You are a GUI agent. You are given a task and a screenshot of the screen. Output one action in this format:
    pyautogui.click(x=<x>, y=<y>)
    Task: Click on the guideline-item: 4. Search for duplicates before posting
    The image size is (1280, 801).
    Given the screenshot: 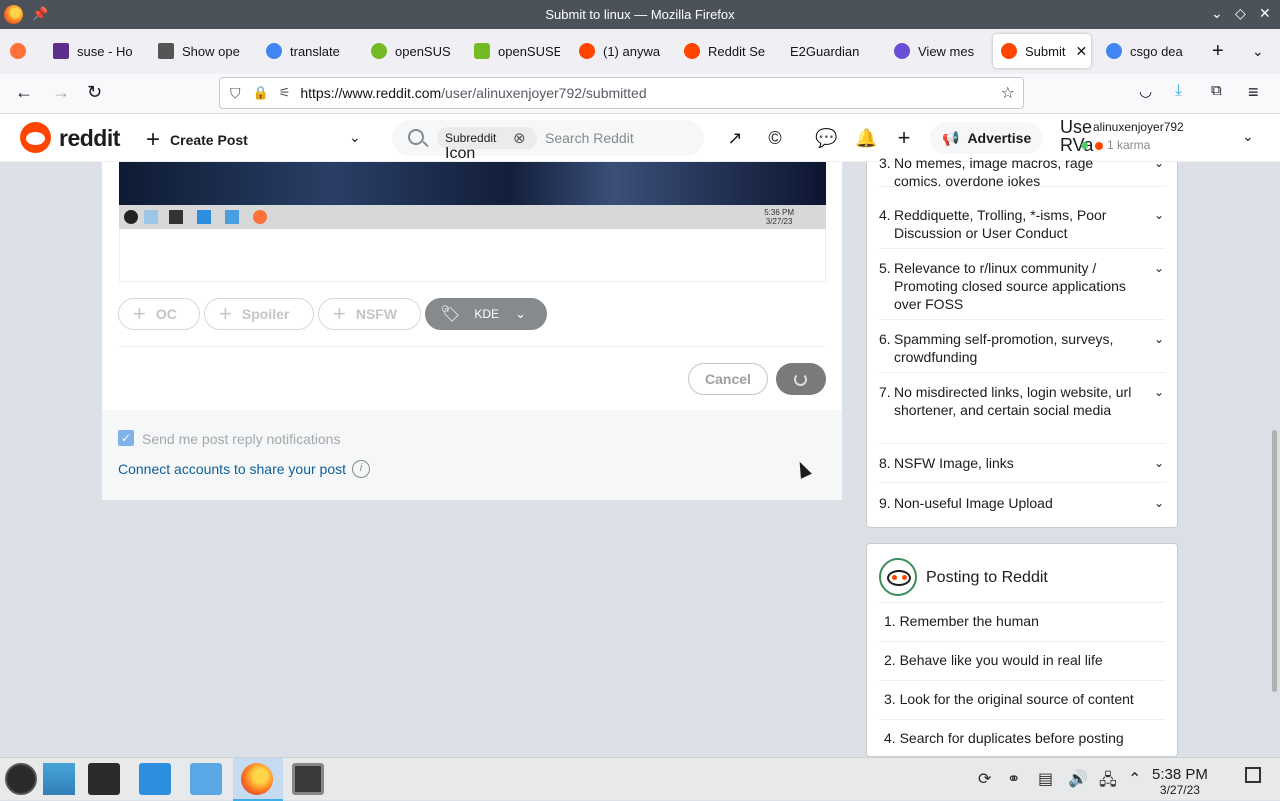 What is the action you would take?
    pyautogui.click(x=1022, y=738)
    